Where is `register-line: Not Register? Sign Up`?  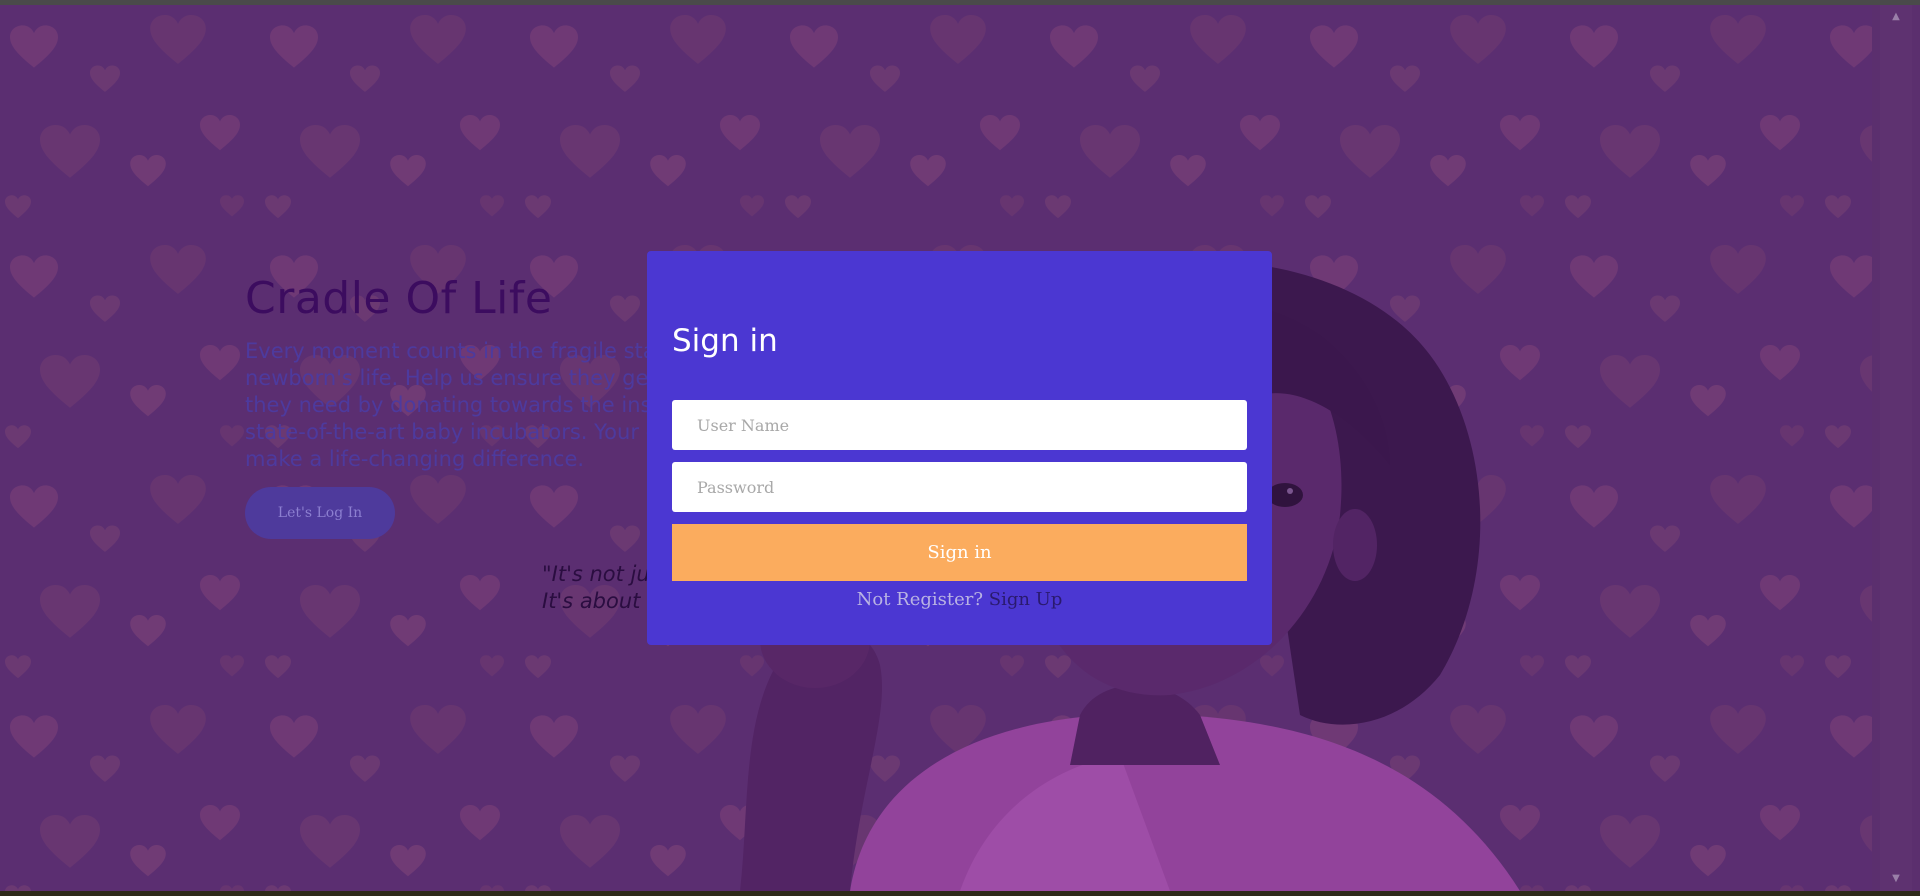 register-line: Not Register? Sign Up is located at coordinates (959, 599).